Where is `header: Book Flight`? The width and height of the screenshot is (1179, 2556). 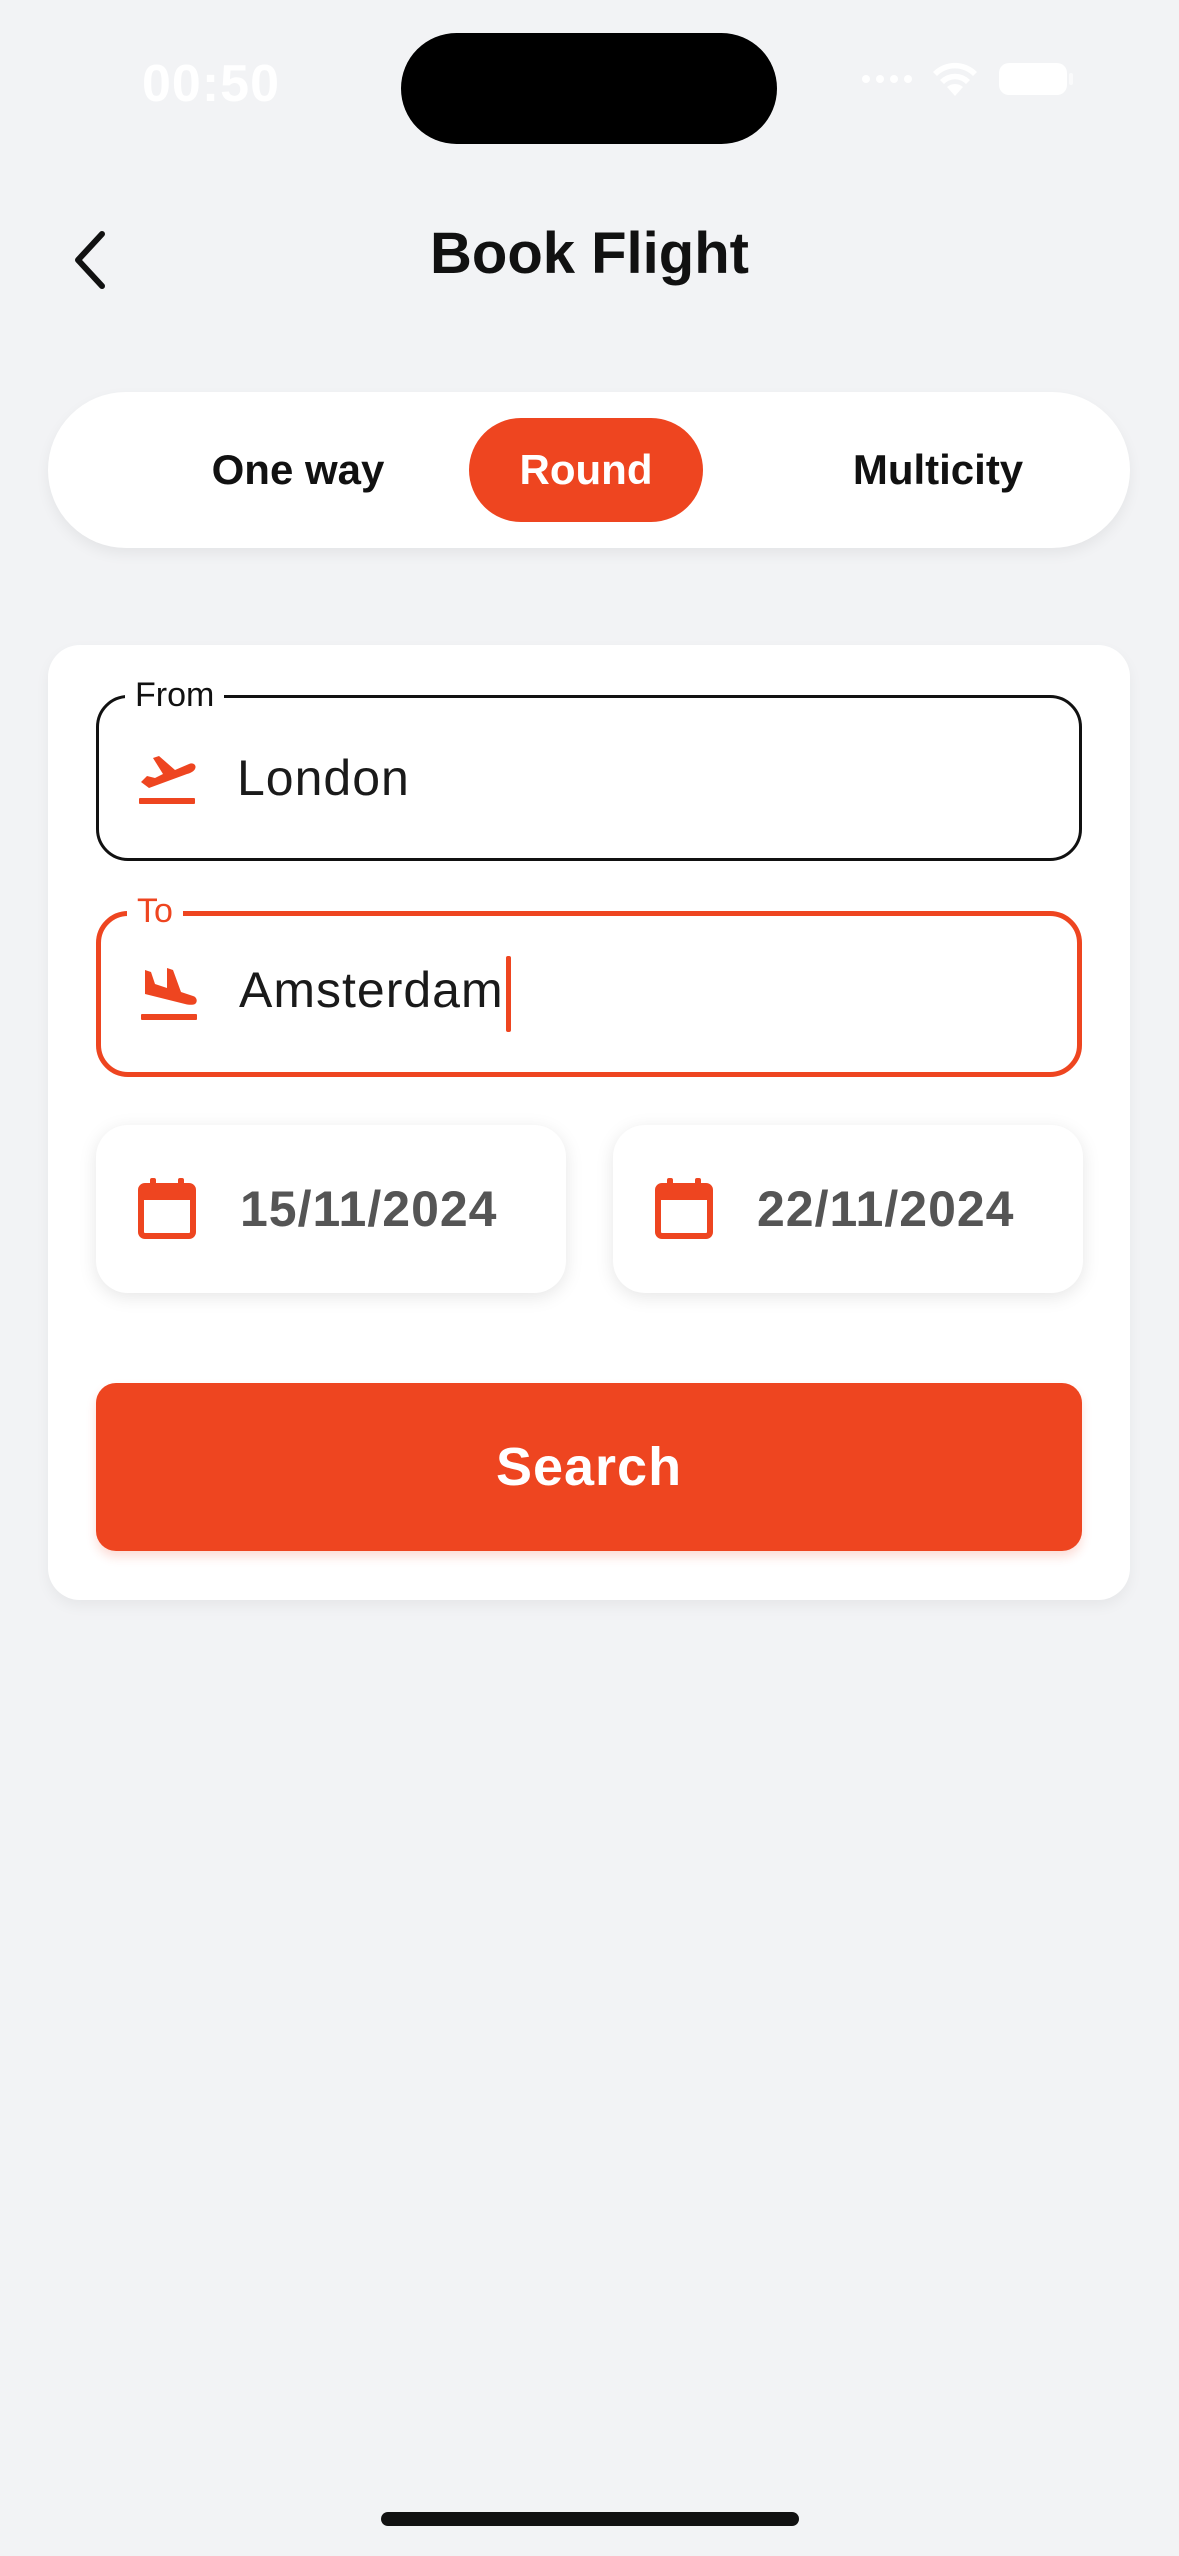
header: Book Flight is located at coordinates (589, 260).